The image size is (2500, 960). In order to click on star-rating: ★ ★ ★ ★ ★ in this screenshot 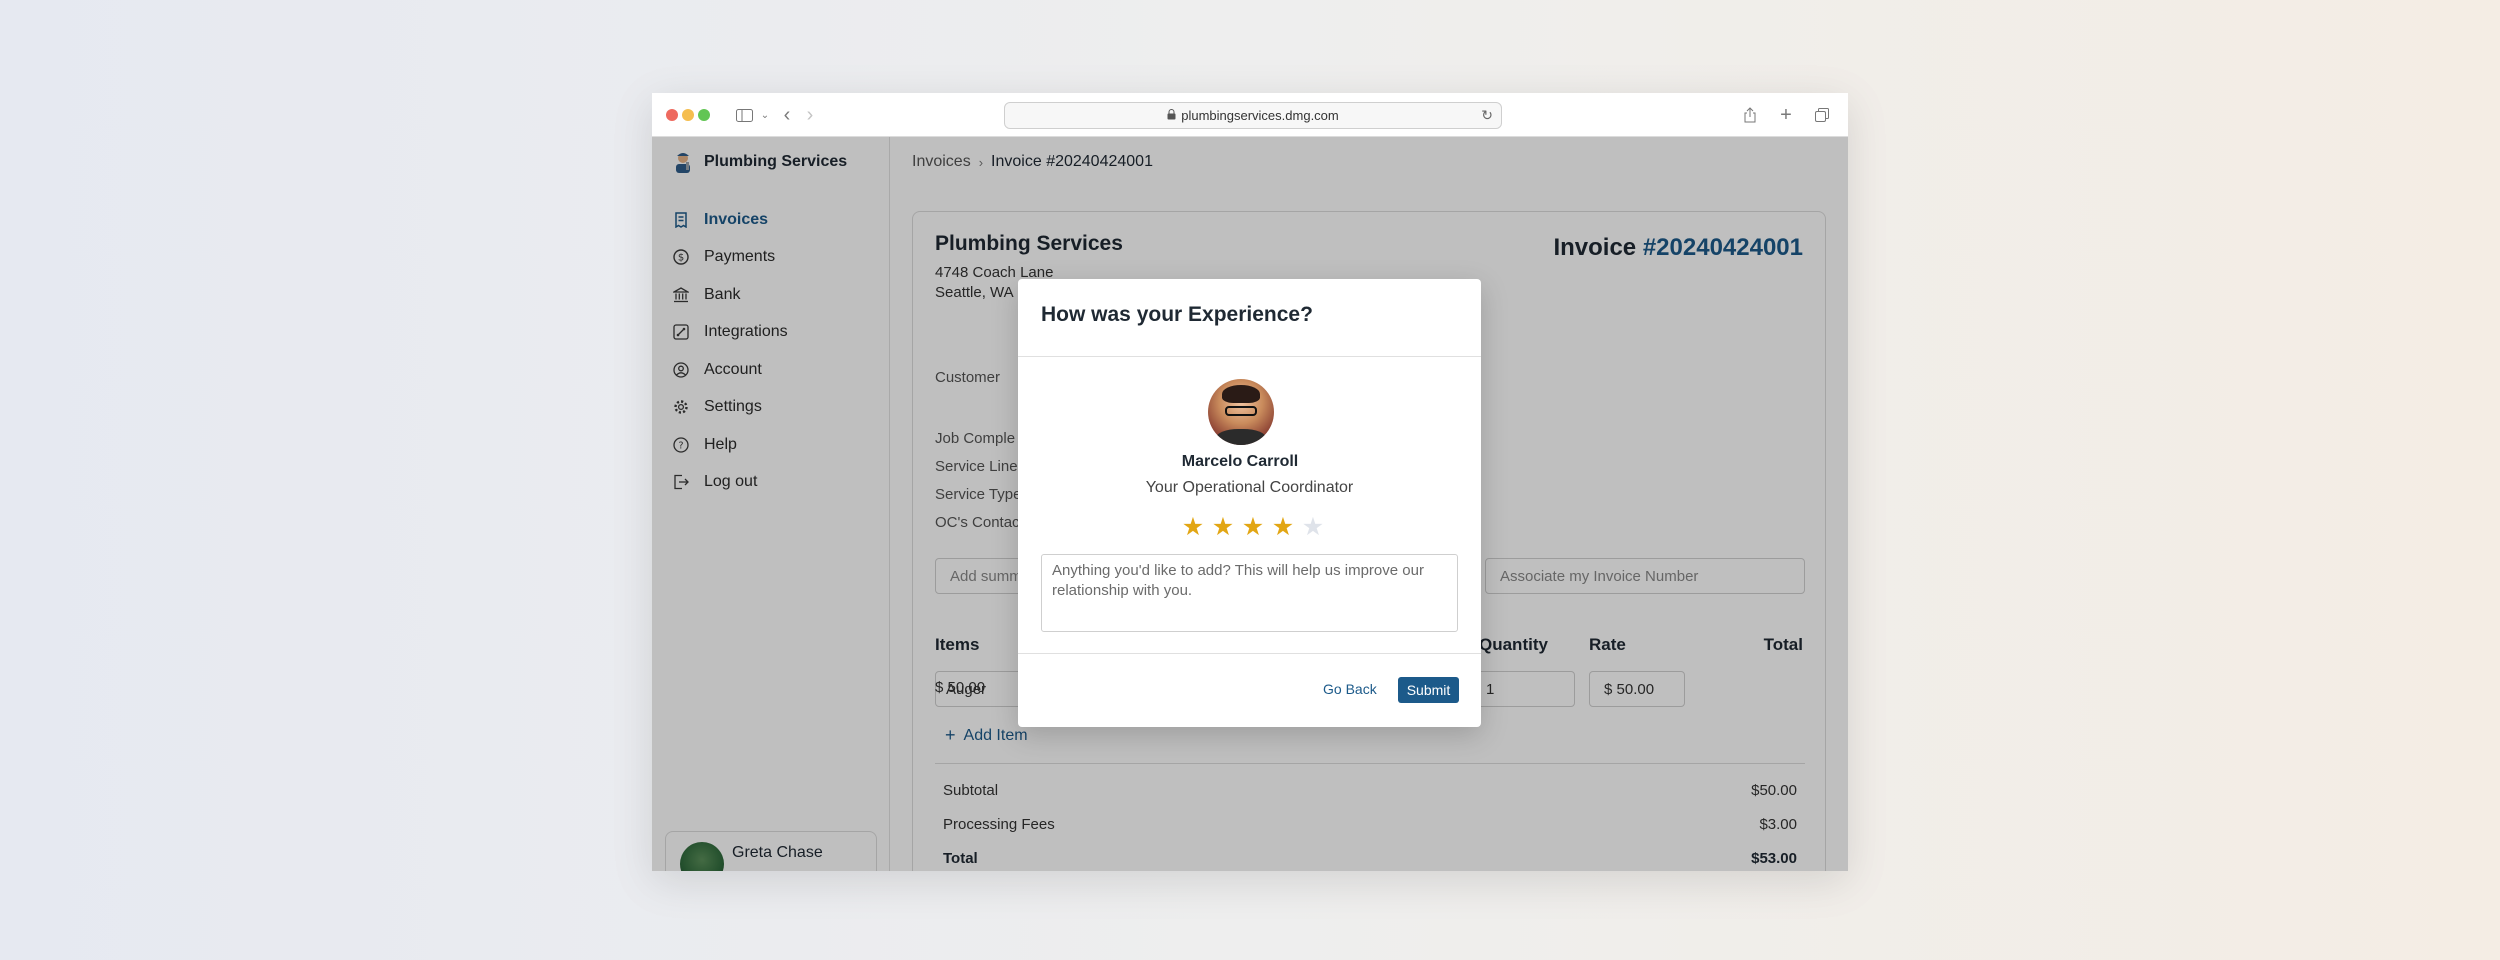, I will do `click(1253, 527)`.